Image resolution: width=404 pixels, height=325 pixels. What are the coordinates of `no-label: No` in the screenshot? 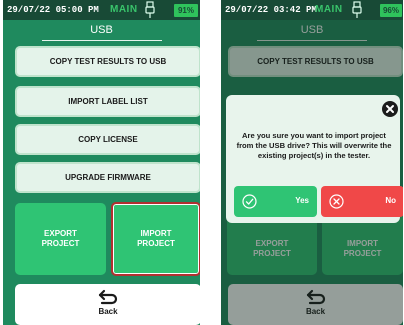 It's located at (390, 200).